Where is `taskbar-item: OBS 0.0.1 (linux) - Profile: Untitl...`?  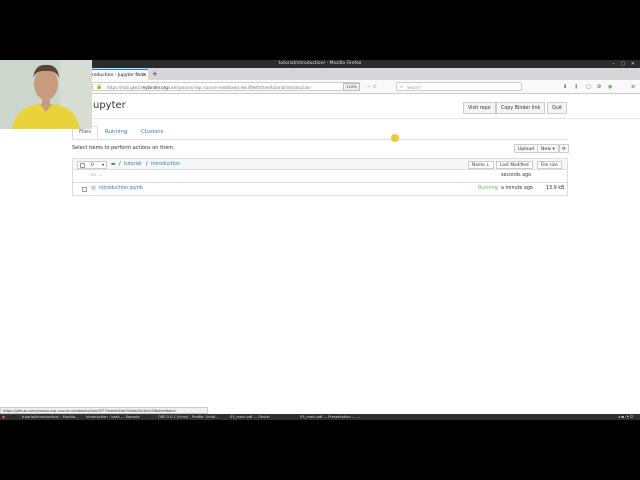
taskbar-item: OBS 0.0.1 (linux) - Profile: Untitl... is located at coordinates (188, 417).